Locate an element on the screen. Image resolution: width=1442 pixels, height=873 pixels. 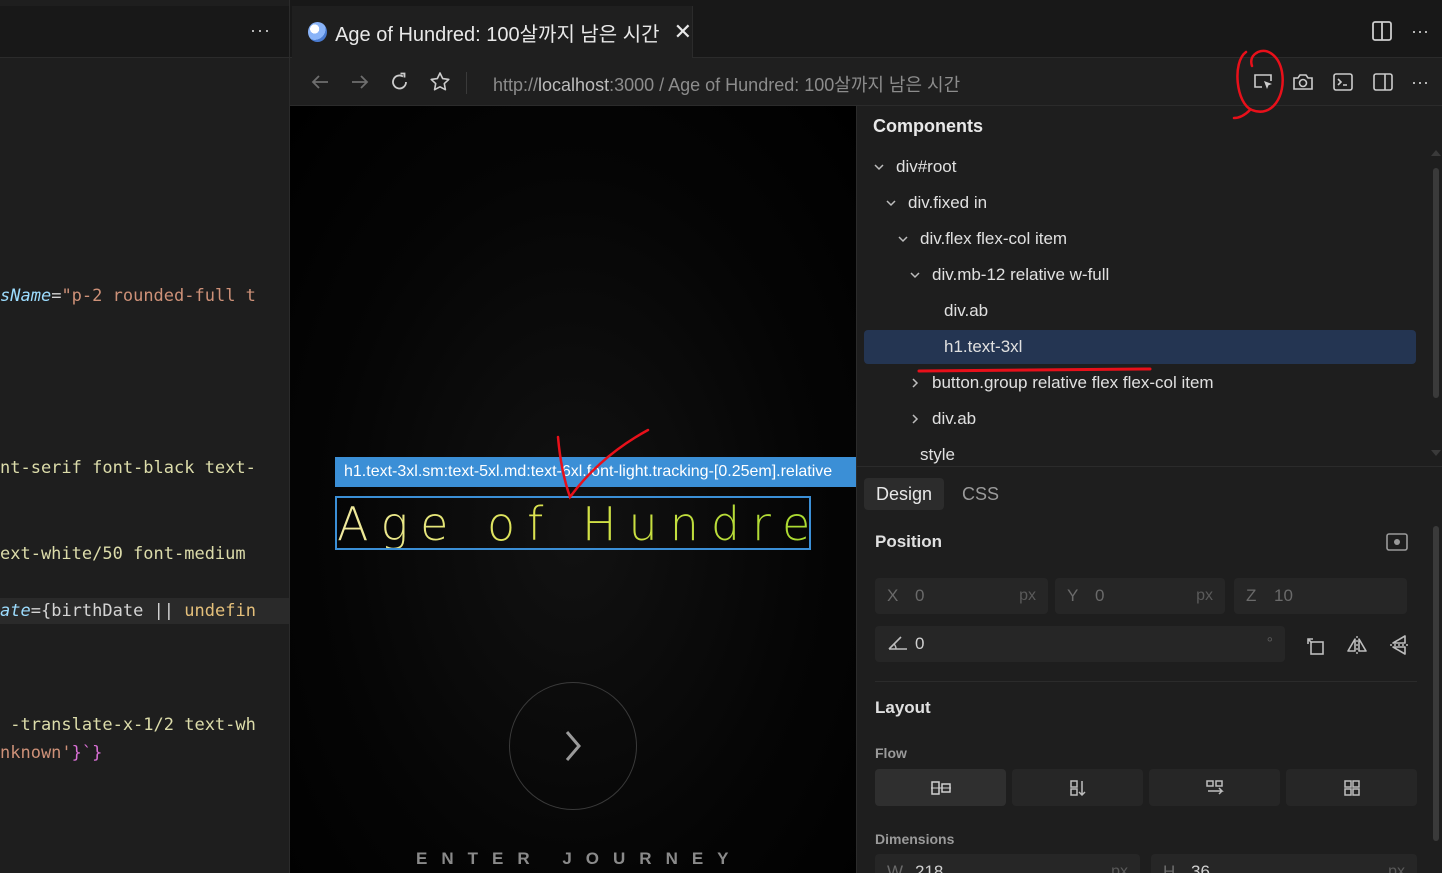
rotation-unit: ° is located at coordinates (1269, 643).